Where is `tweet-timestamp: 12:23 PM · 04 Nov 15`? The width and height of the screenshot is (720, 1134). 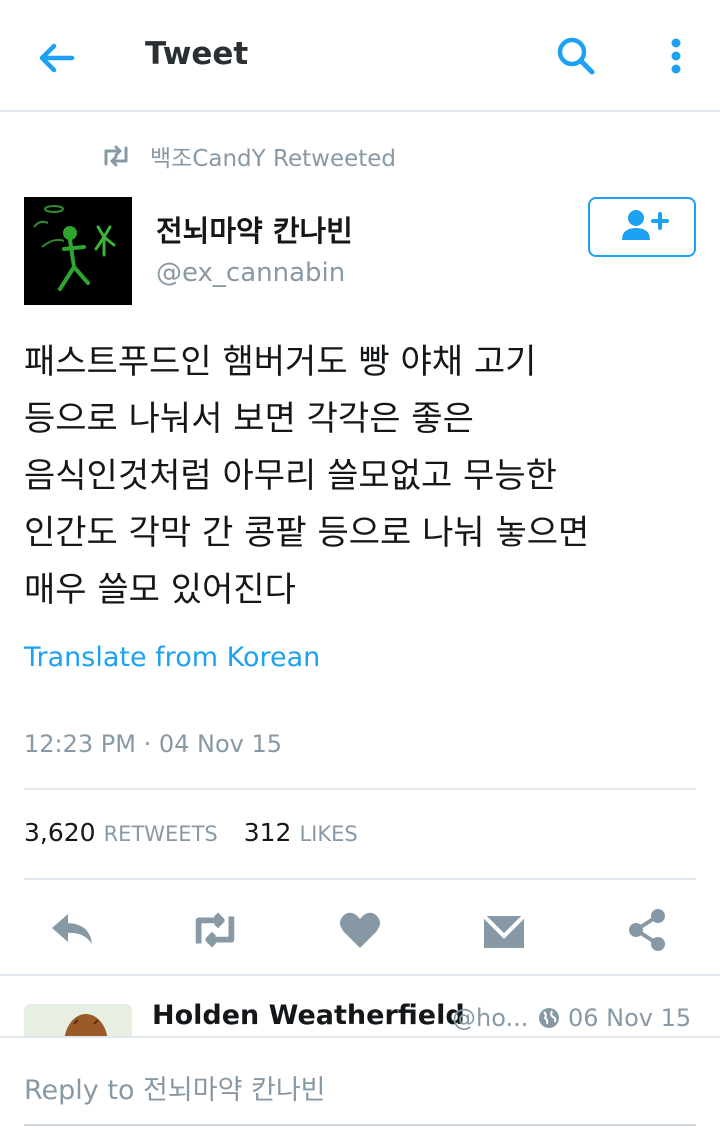
tweet-timestamp: 12:23 PM · 04 Nov 15 is located at coordinates (153, 744).